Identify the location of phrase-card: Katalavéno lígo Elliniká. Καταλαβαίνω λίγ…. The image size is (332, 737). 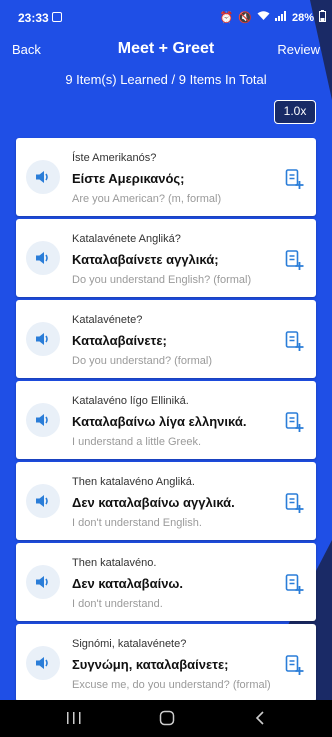
(166, 420).